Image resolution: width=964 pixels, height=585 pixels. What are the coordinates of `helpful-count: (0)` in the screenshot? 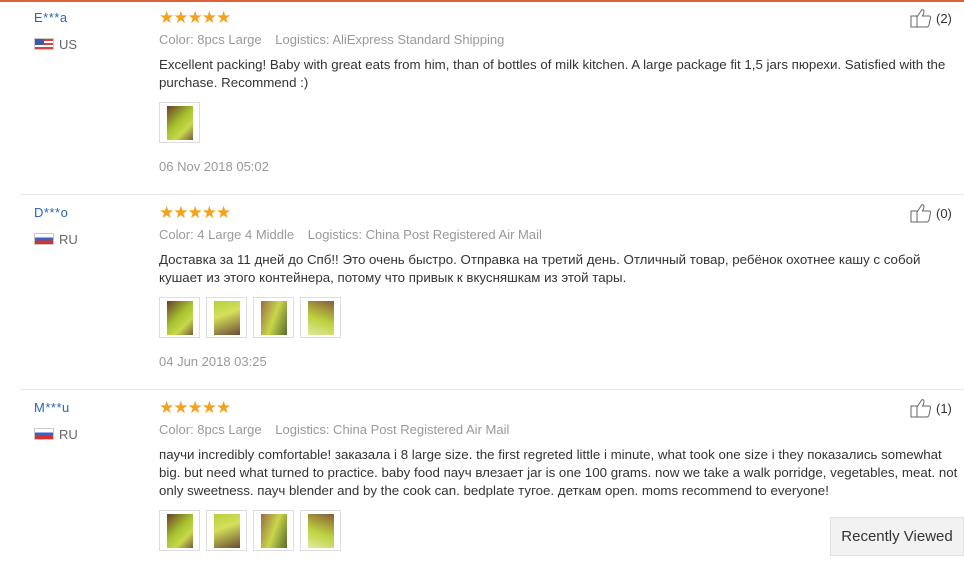 It's located at (944, 213).